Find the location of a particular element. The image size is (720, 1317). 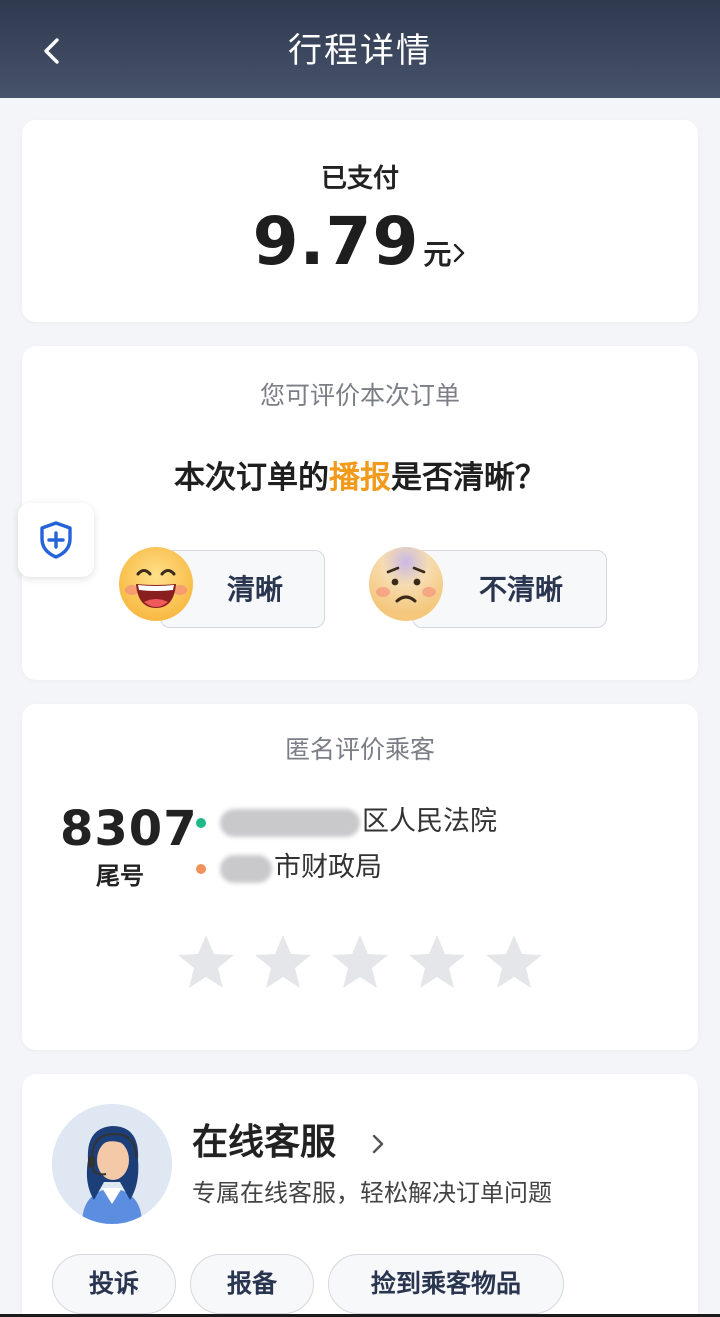

payment-card: 已支付 9.79 元 is located at coordinates (360, 221).